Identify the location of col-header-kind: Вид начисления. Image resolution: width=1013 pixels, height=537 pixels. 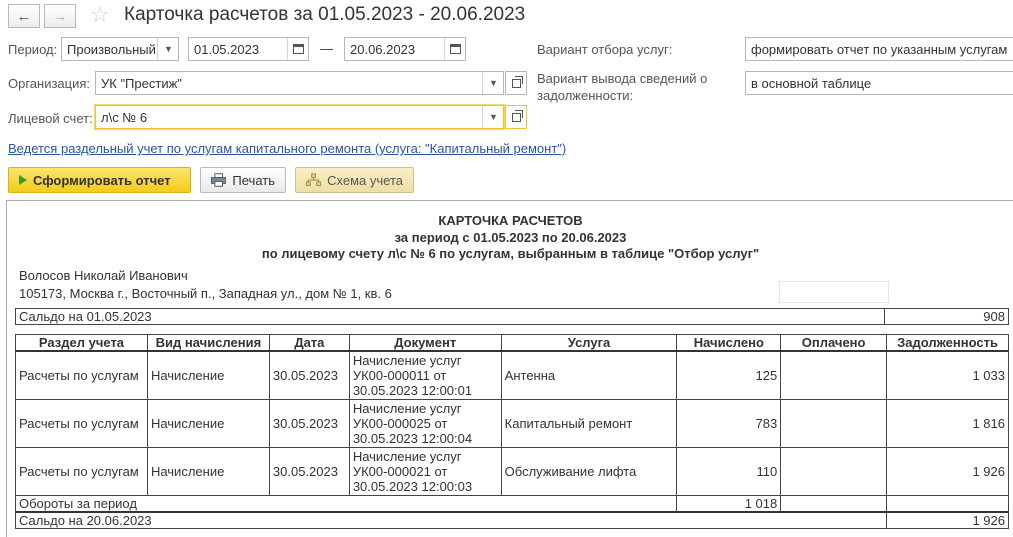
(208, 343).